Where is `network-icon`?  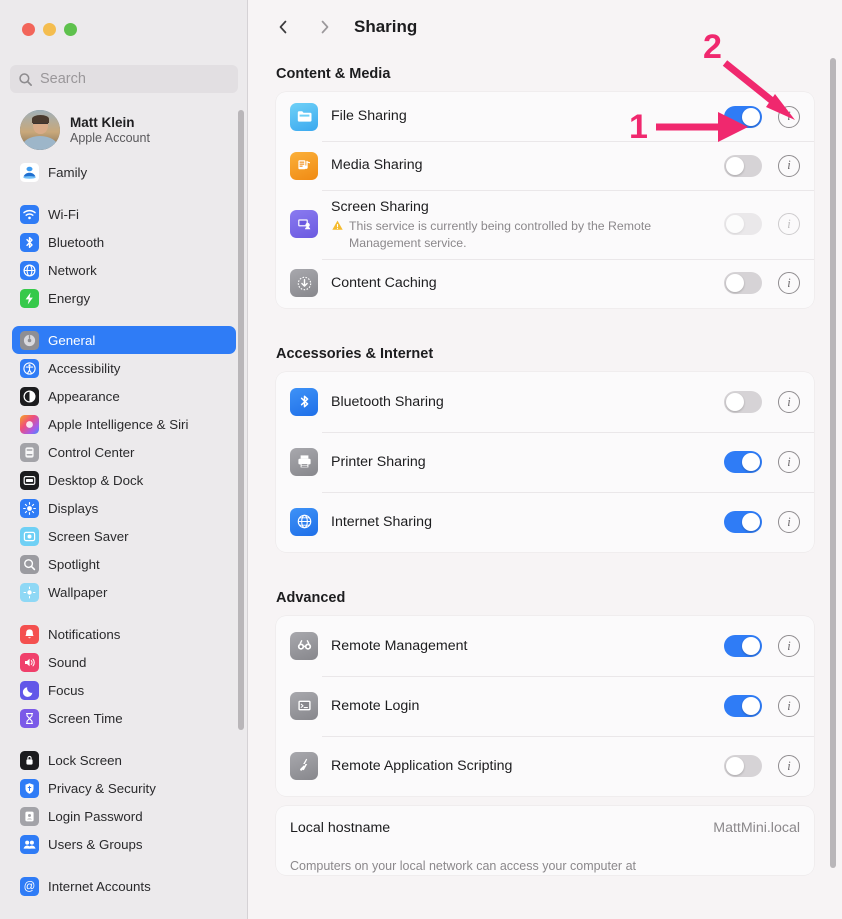 network-icon is located at coordinates (29, 270).